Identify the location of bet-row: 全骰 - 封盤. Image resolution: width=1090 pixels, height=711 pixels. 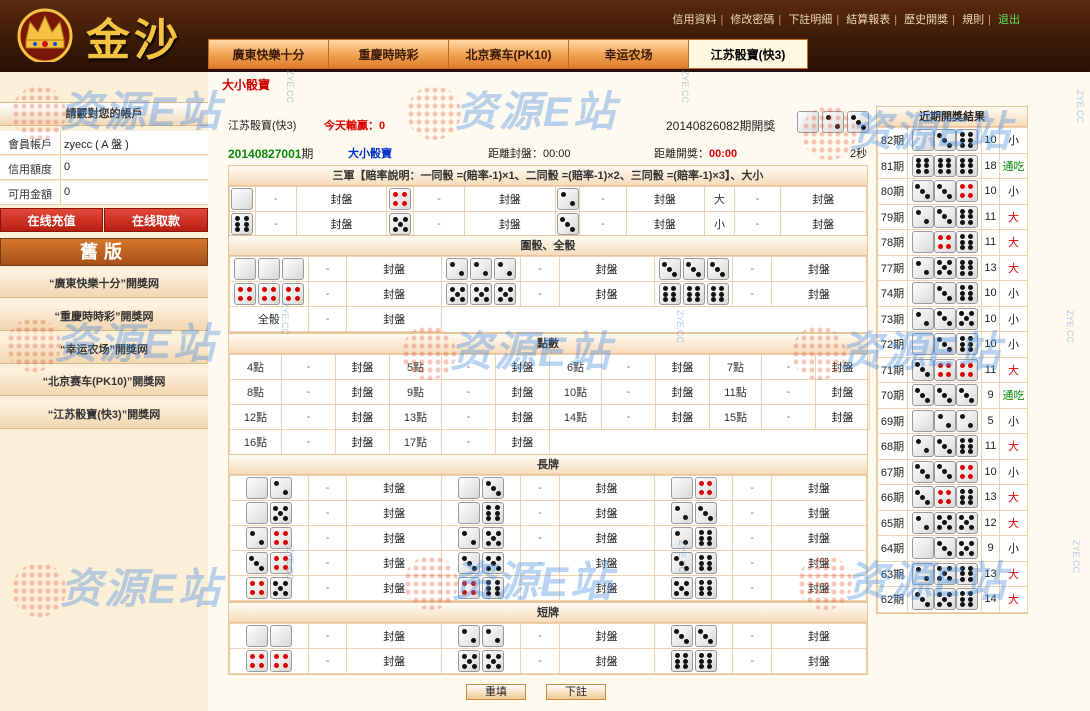
(548, 319).